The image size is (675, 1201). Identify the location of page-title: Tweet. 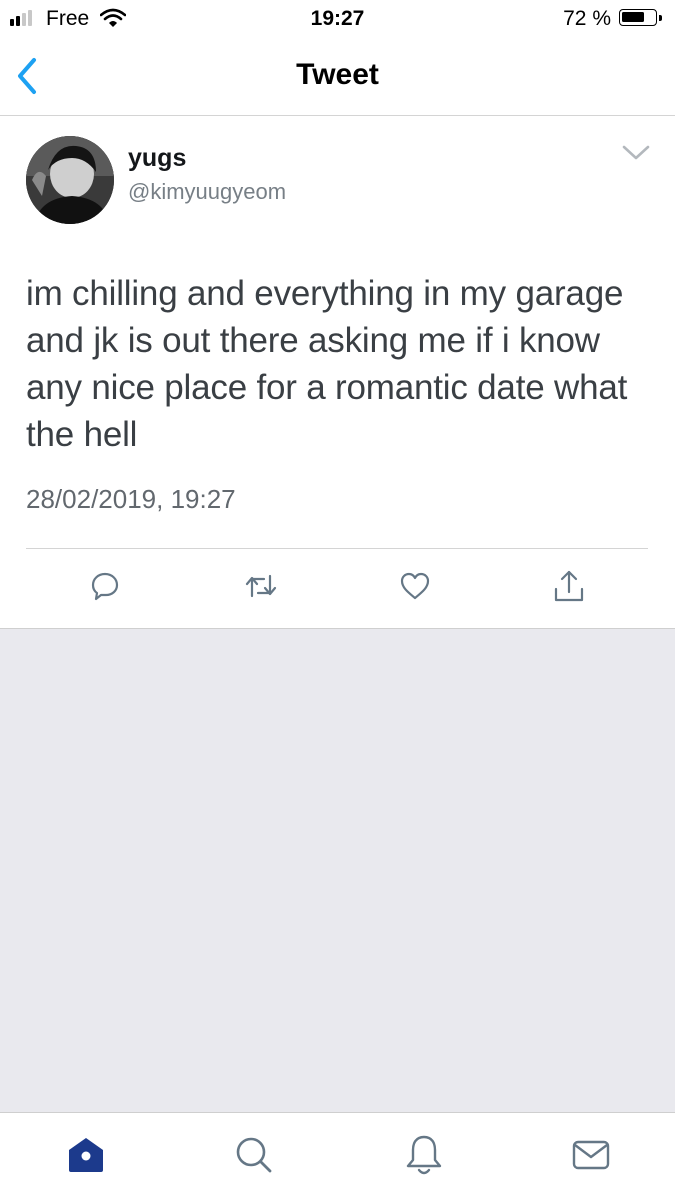
(337, 74).